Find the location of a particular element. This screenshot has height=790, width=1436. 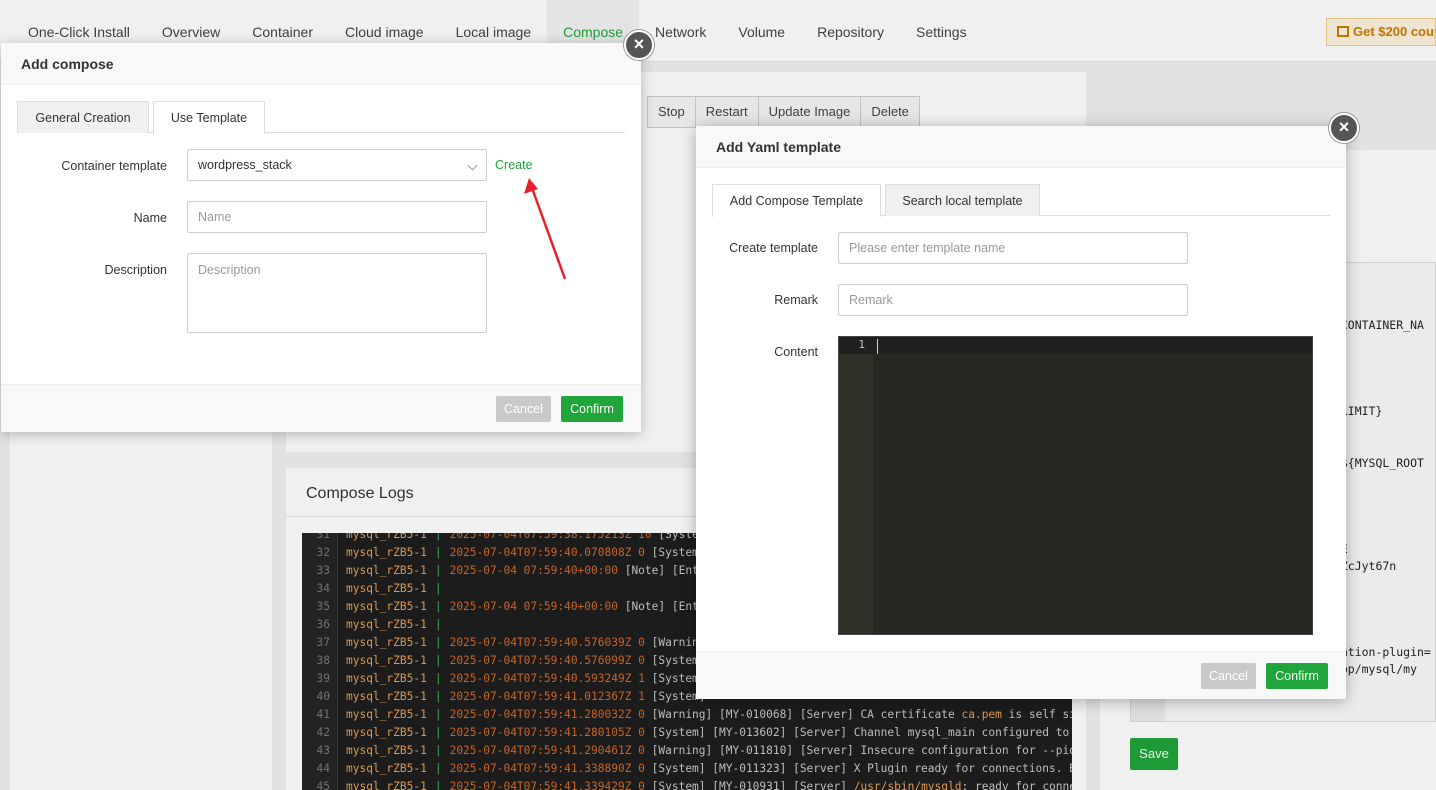

tab-general-creation: General Creation is located at coordinates (83, 117).